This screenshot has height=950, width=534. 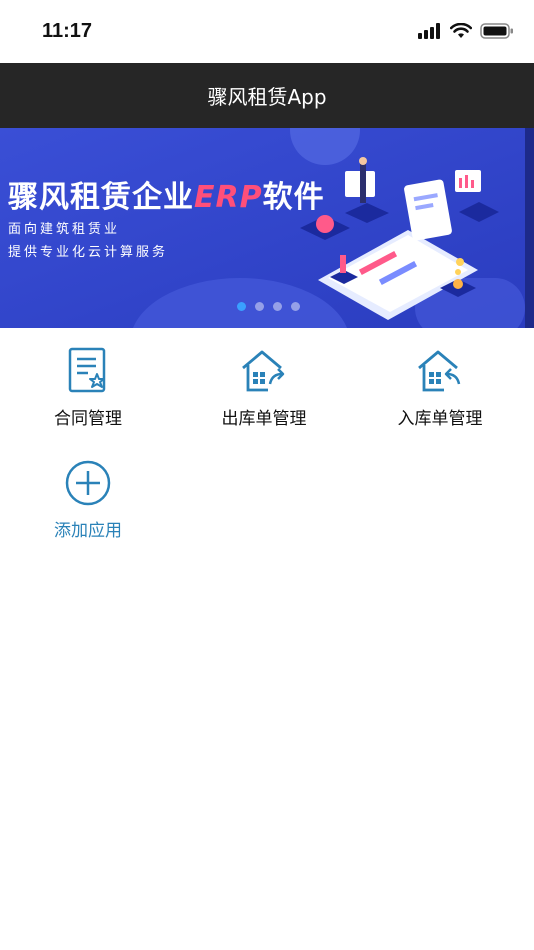 What do you see at coordinates (64, 229) in the screenshot?
I see `banner-subtitle-line1: 面向建筑租赁业` at bounding box center [64, 229].